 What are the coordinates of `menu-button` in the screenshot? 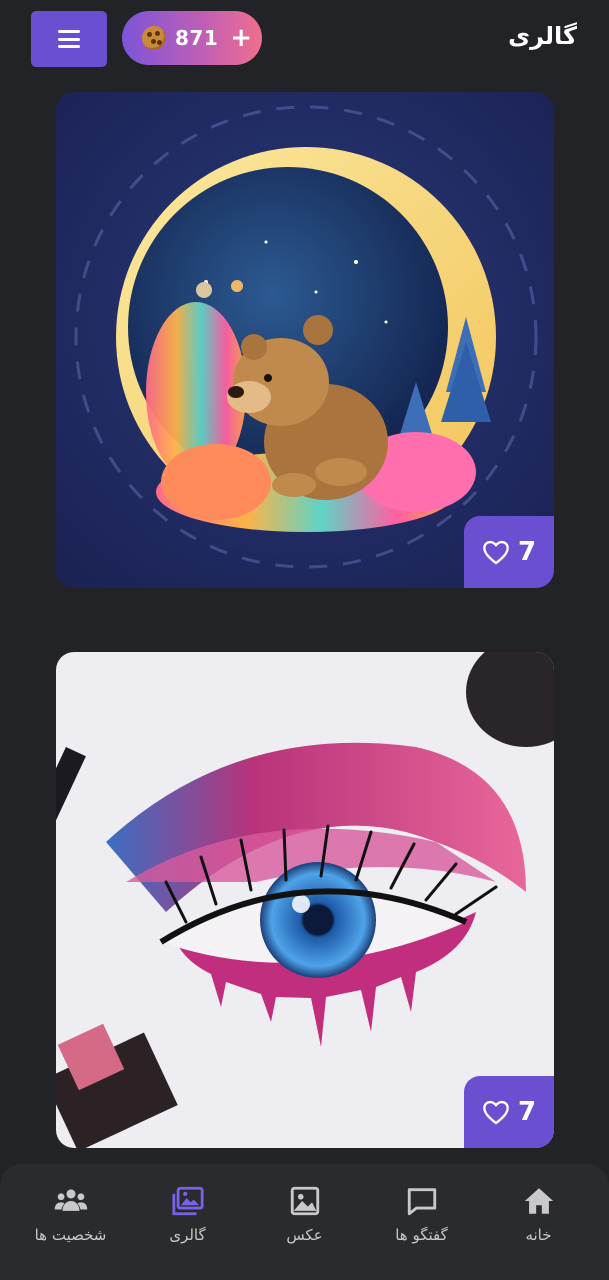 It's located at (69, 39).